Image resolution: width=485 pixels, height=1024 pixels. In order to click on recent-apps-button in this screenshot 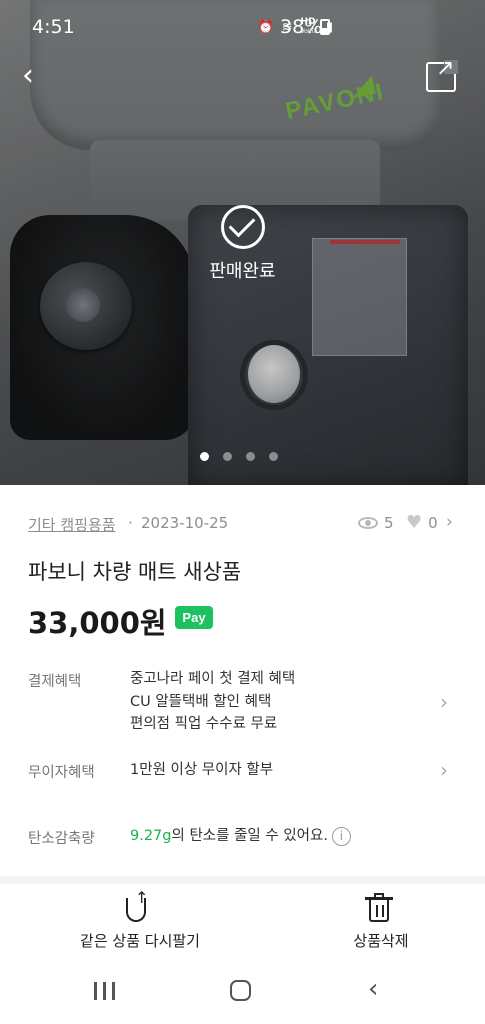, I will do `click(104, 991)`.